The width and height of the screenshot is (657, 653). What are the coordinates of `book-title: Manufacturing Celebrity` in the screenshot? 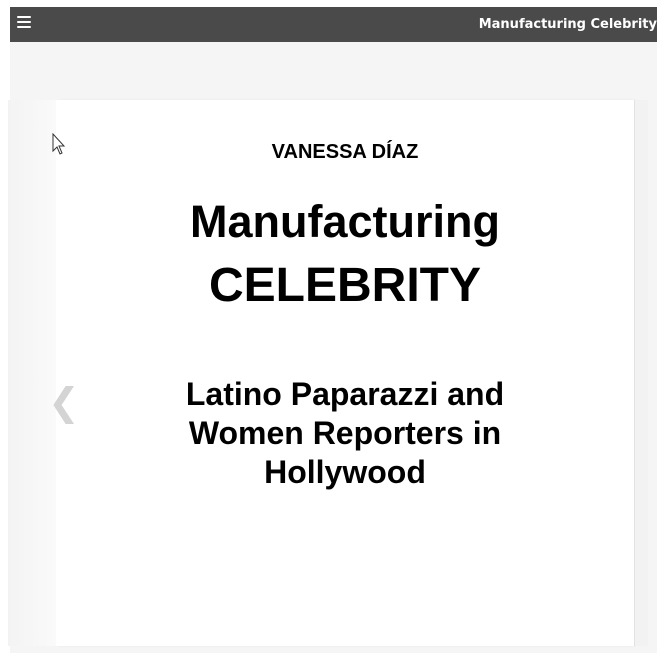 It's located at (567, 24).